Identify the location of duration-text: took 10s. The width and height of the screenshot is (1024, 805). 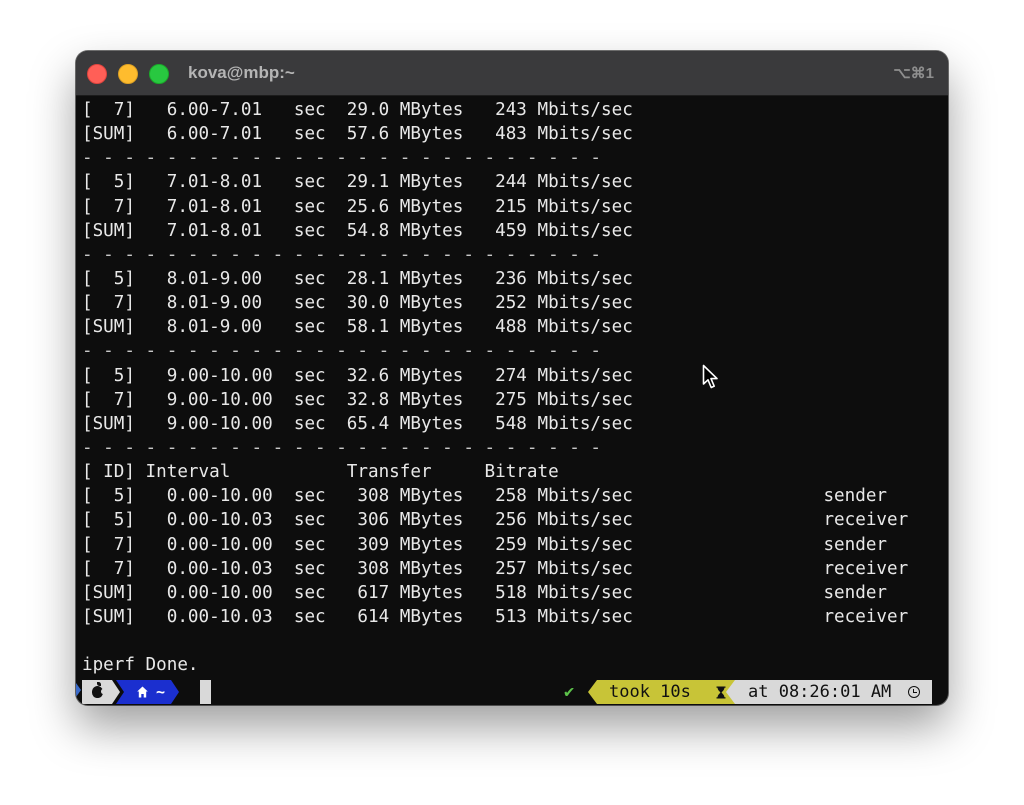
(650, 692).